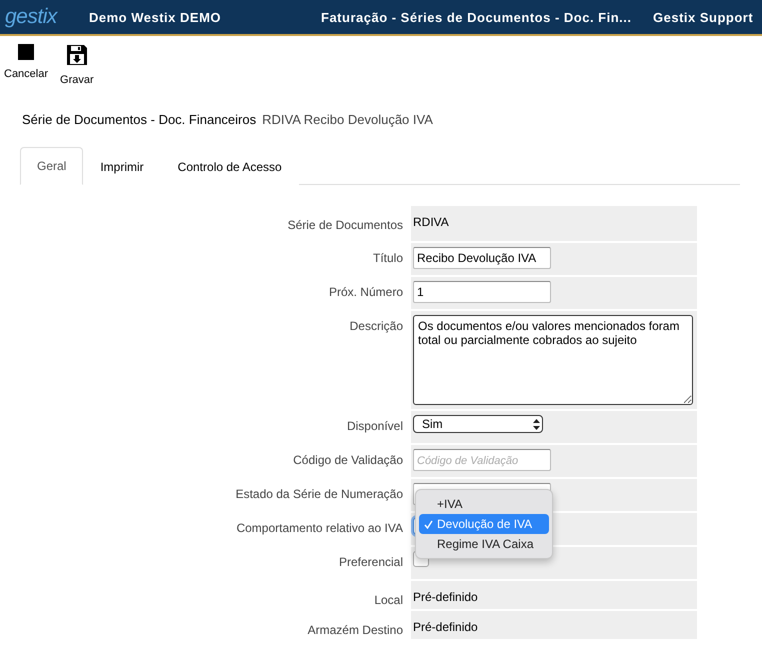  What do you see at coordinates (155, 17) in the screenshot?
I see `company-name: Demo Westix DEMO` at bounding box center [155, 17].